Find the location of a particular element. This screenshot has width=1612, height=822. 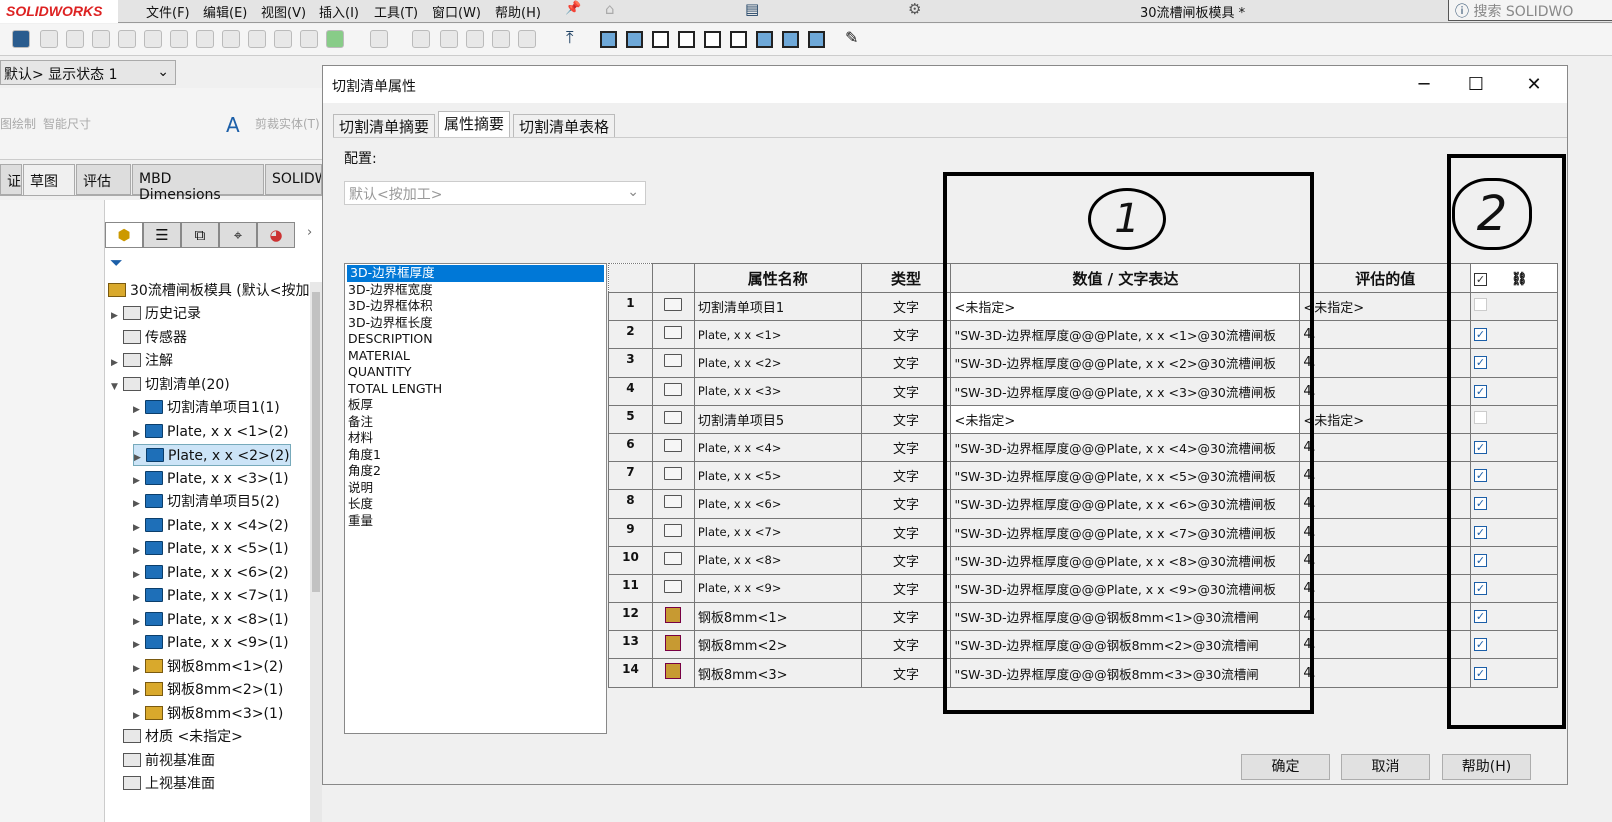

property-name-cell: Plate, x x <5> is located at coordinates (777, 476).